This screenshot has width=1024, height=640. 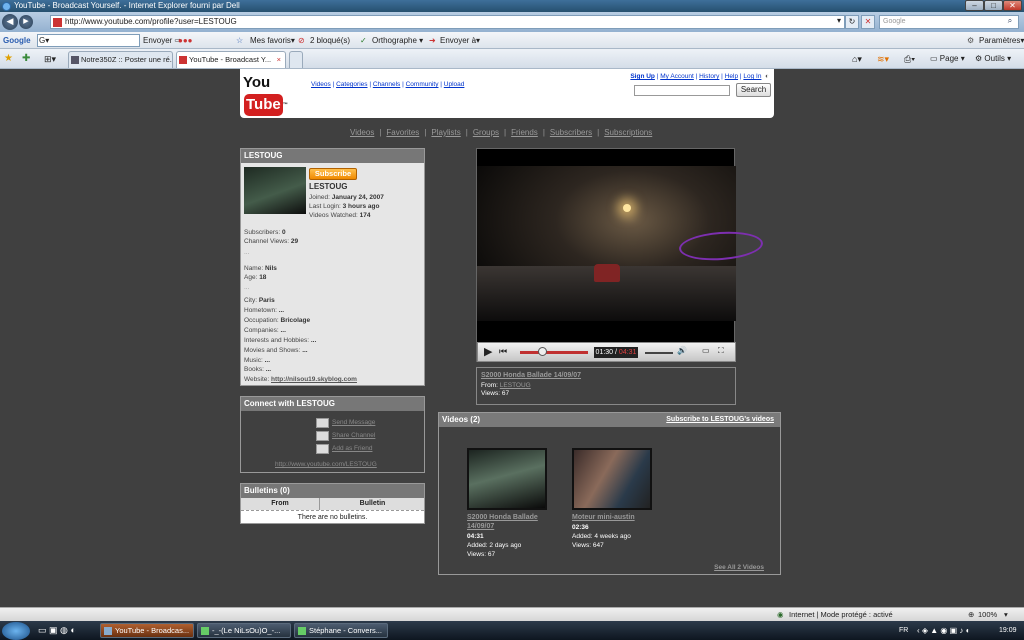 What do you see at coordinates (402, 132) in the screenshot?
I see `subnav-favorites: Favorites` at bounding box center [402, 132].